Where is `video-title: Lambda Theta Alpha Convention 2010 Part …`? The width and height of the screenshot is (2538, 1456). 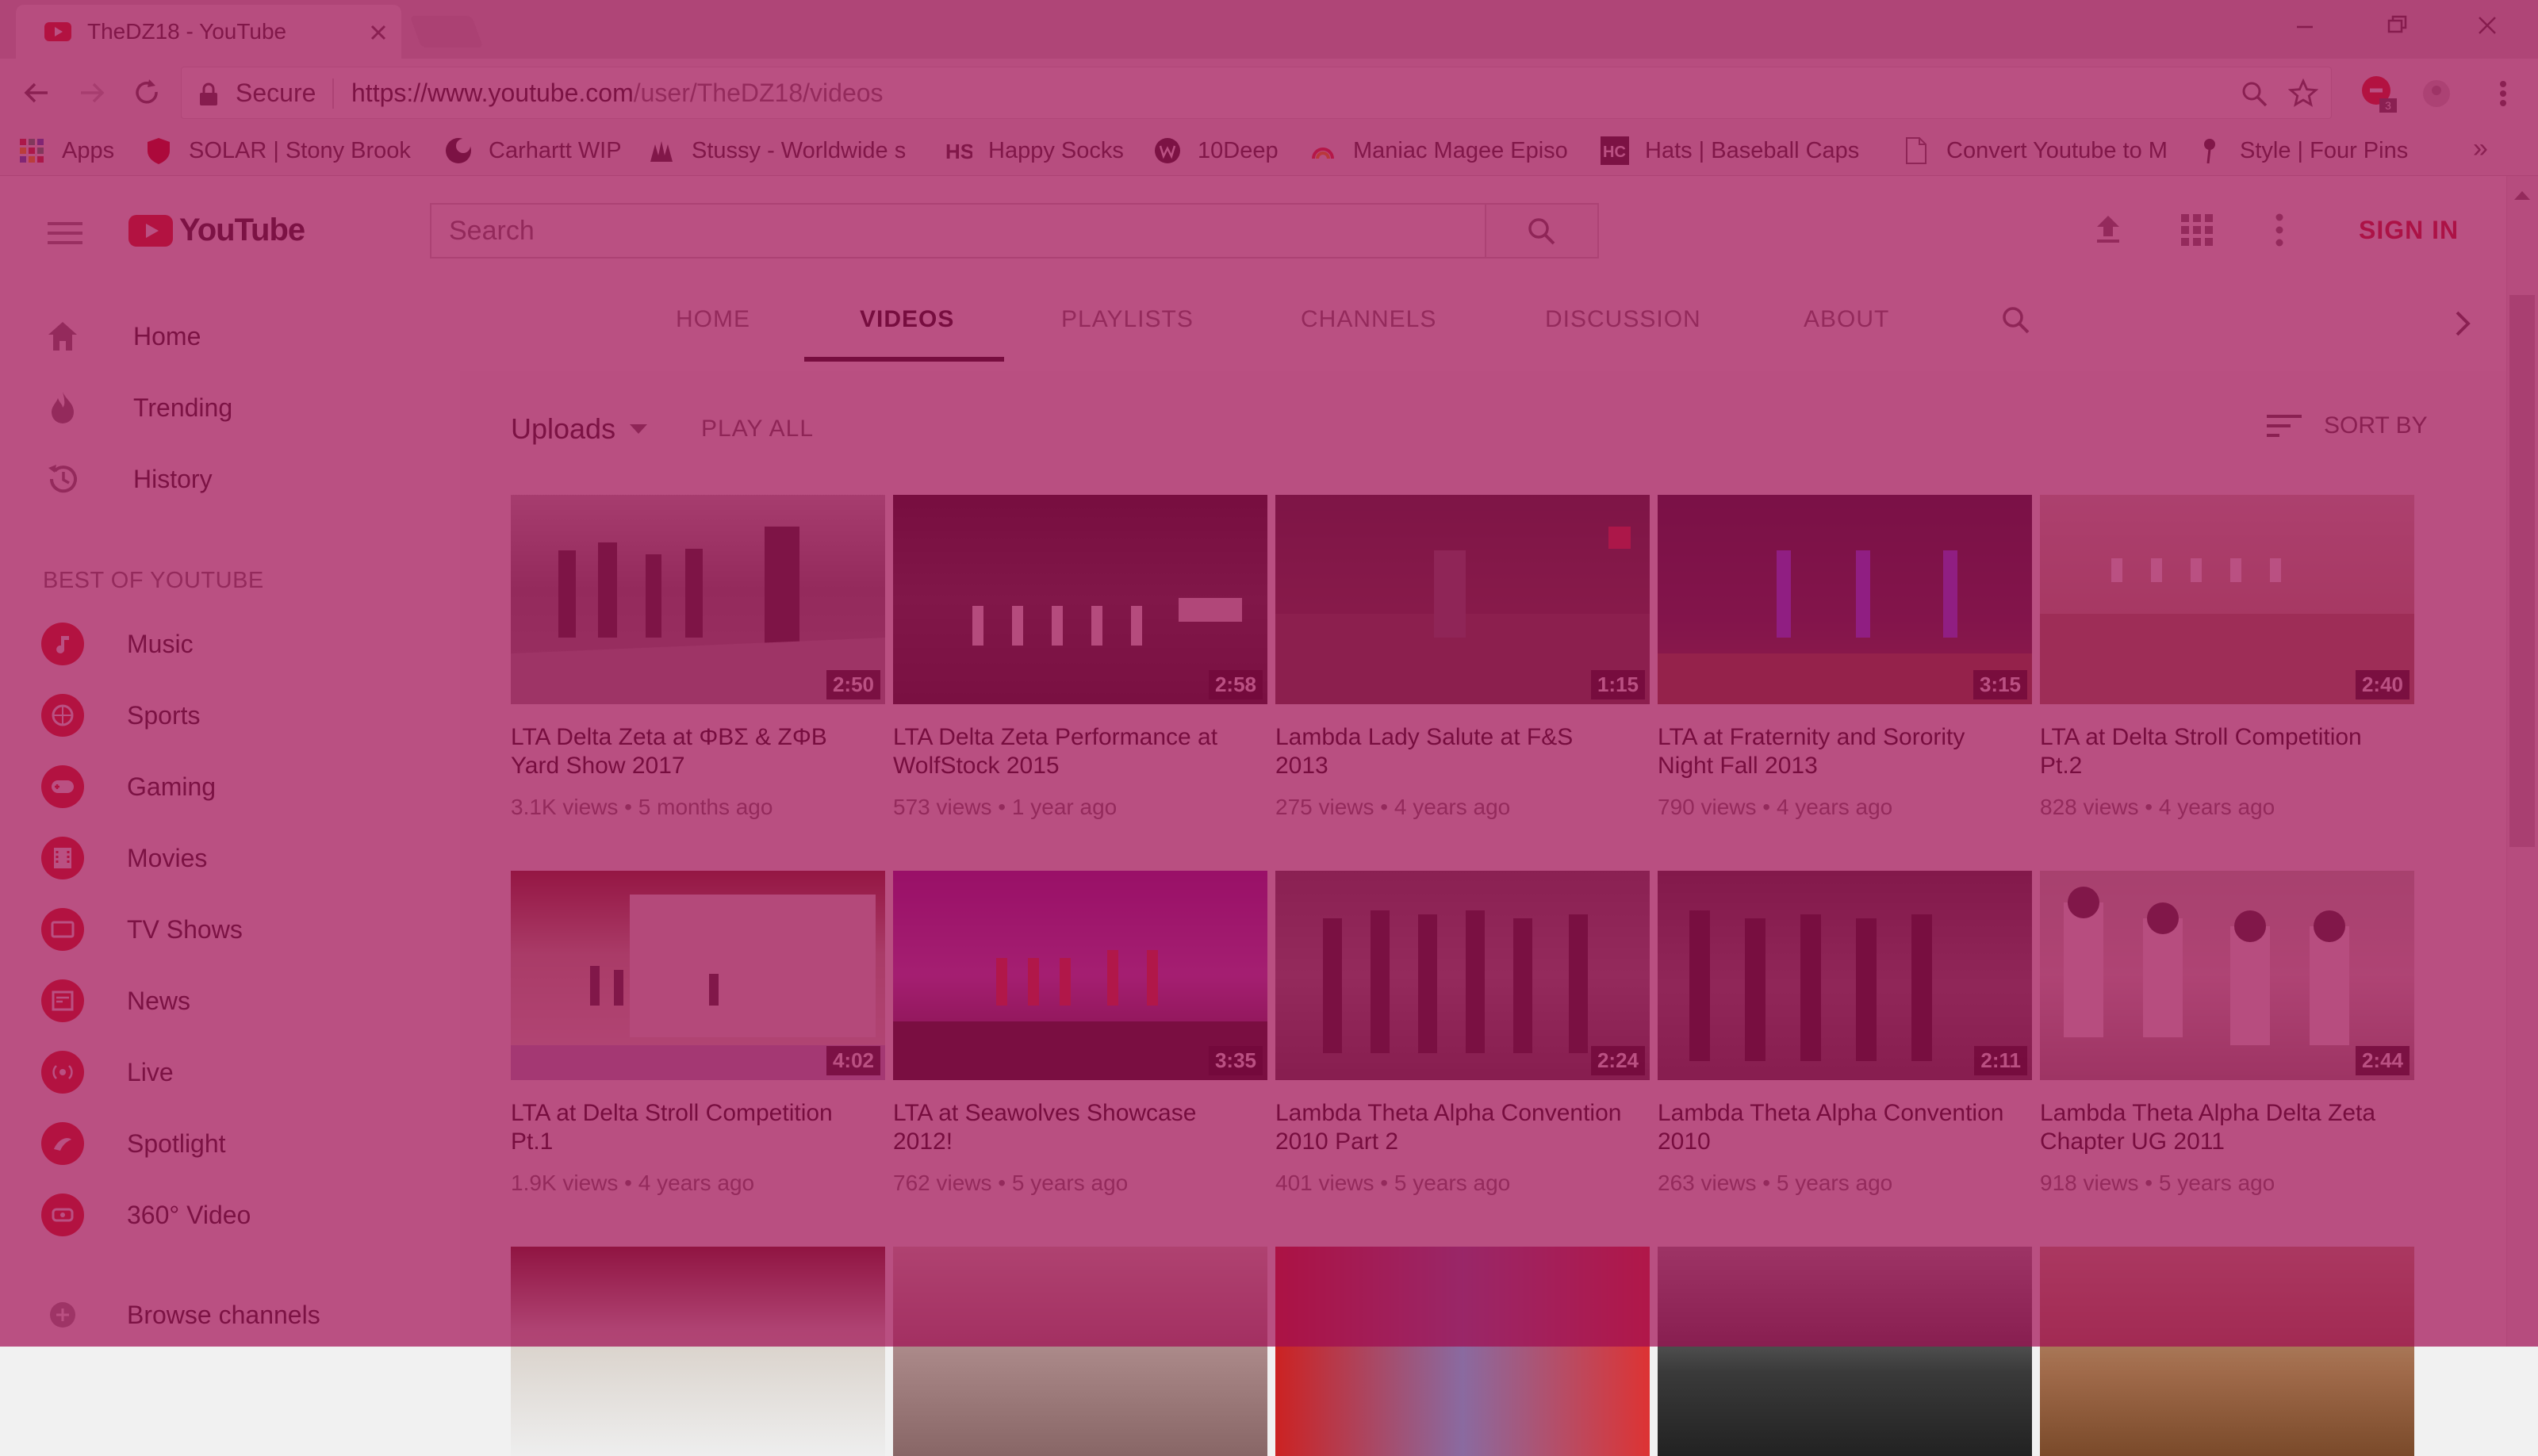 video-title: Lambda Theta Alpha Convention 2010 Part … is located at coordinates (1453, 1127).